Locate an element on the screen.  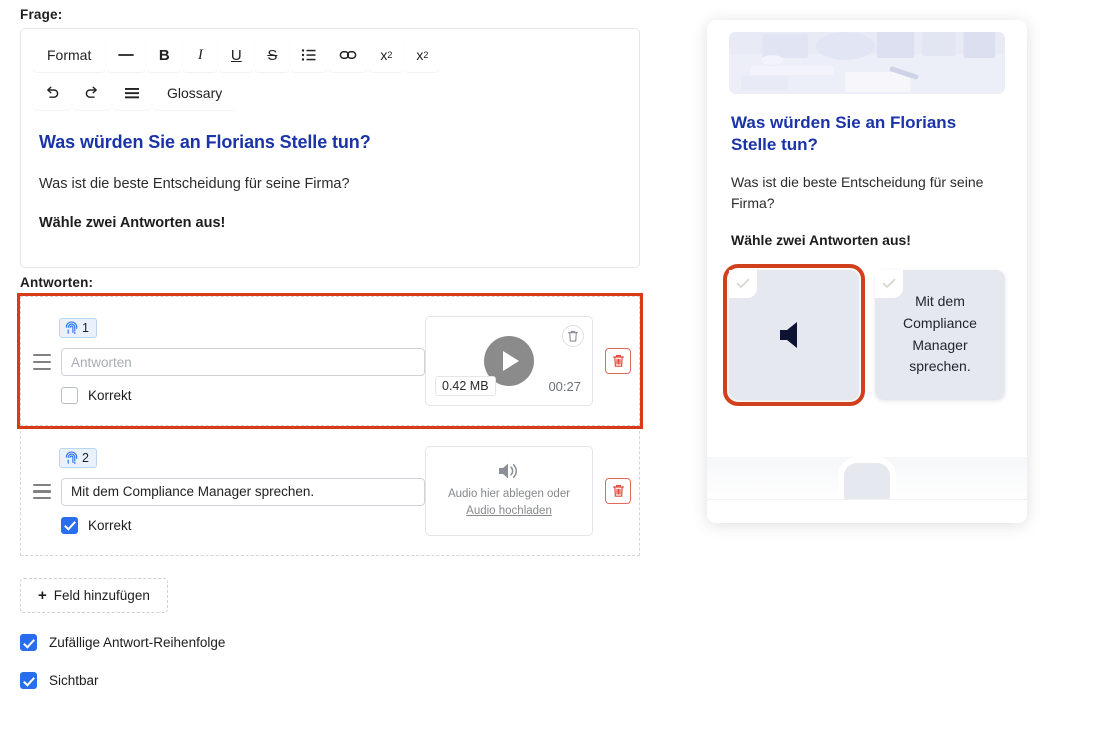
preview-hero-image is located at coordinates (867, 63).